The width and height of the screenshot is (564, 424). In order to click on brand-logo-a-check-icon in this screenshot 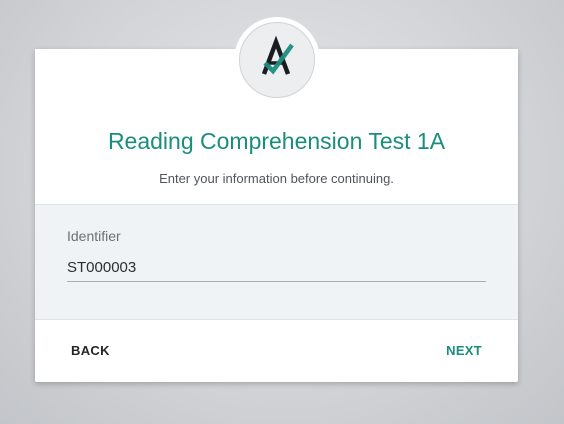, I will do `click(277, 55)`.